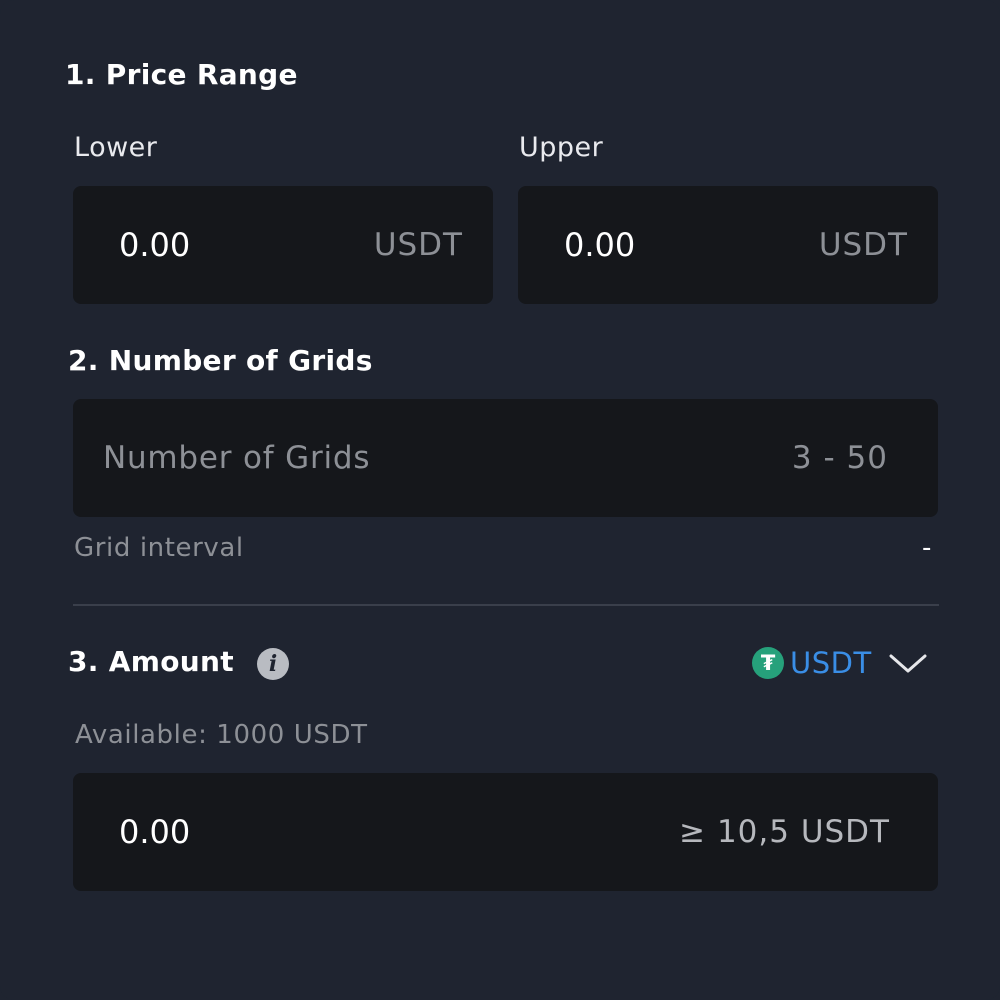 Image resolution: width=1000 pixels, height=1000 pixels. I want to click on grid-interval-label: Grid interval, so click(159, 548).